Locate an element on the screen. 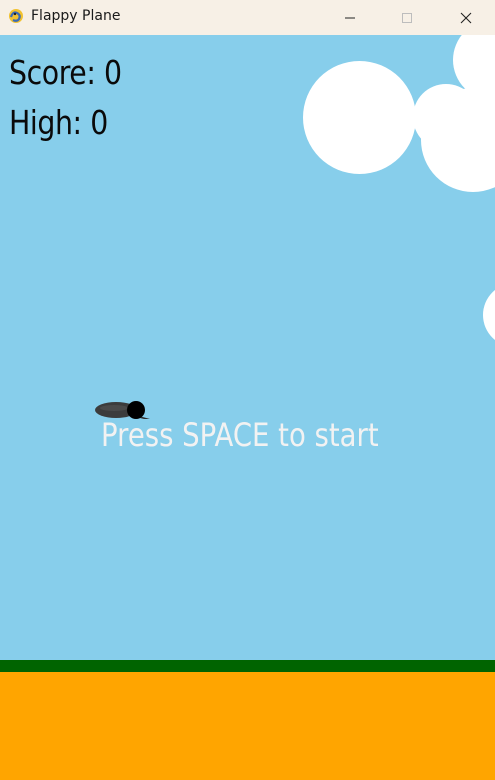 The height and width of the screenshot is (780, 495). close-icon is located at coordinates (466, 17).